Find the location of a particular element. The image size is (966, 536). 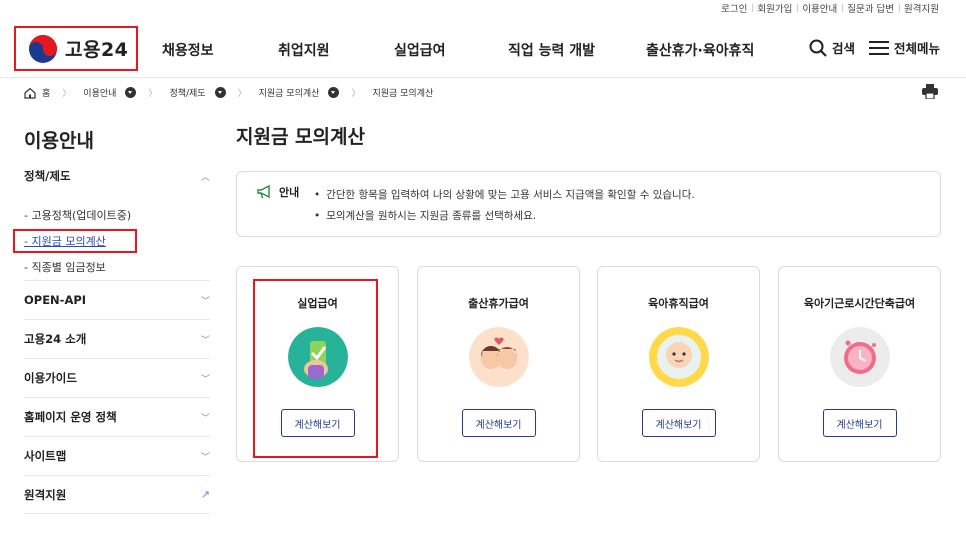

card-reduced-hours-benefit: 육아기근로시간단축급여 계산해보기 is located at coordinates (859, 364).